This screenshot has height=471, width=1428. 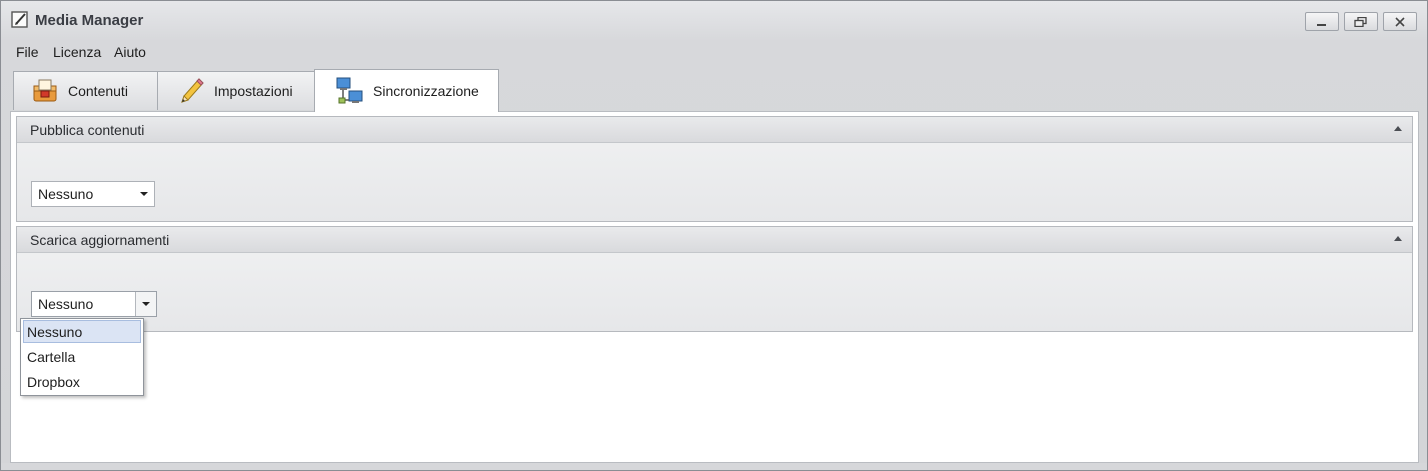 I want to click on download-combo: Nessuno, so click(x=94, y=304).